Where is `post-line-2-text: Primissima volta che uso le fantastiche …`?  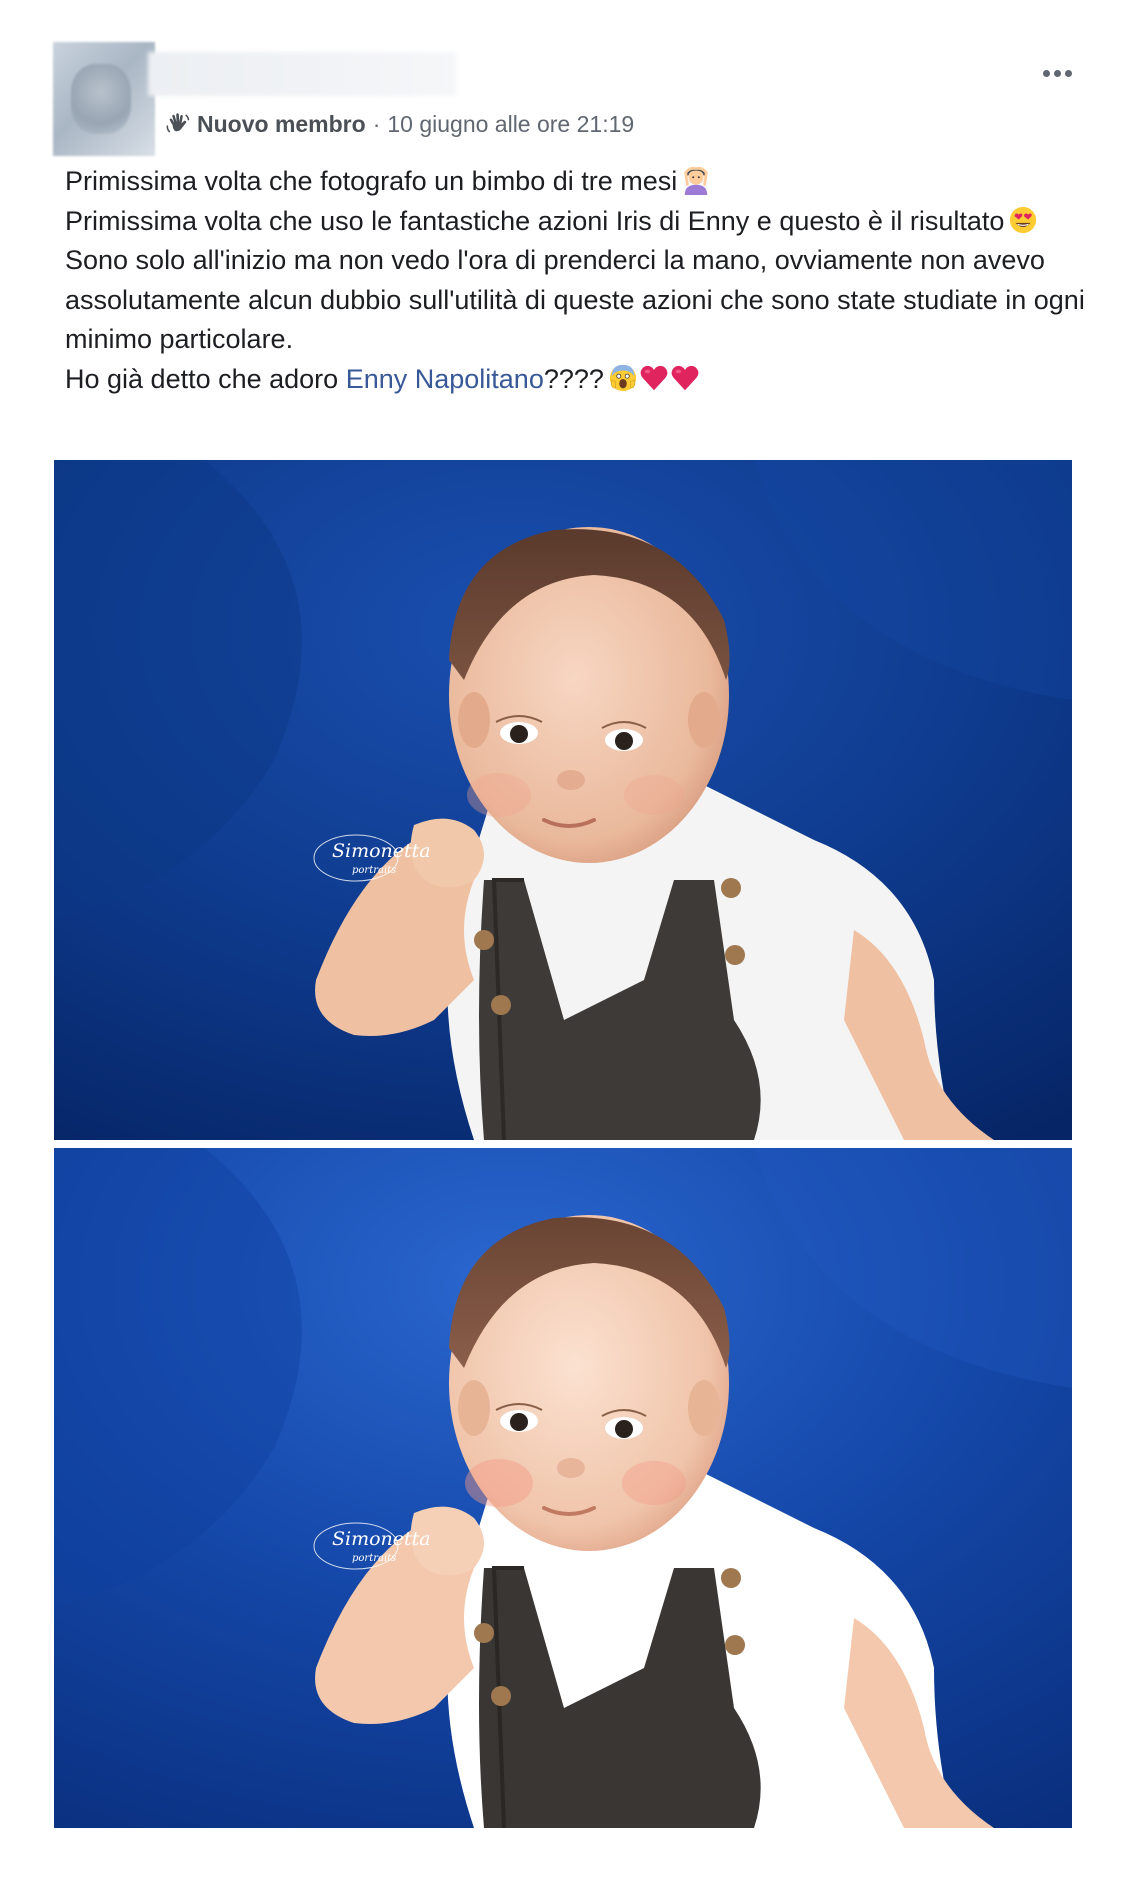
post-line-2-text: Primissima volta che uso le fantastiche … is located at coordinates (535, 220).